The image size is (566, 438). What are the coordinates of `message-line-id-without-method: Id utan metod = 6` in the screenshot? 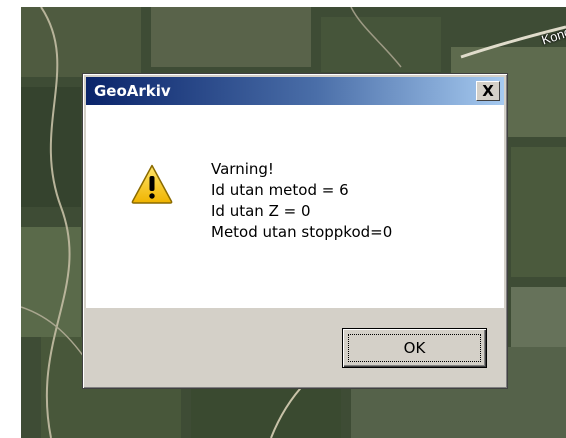 It's located at (280, 190).